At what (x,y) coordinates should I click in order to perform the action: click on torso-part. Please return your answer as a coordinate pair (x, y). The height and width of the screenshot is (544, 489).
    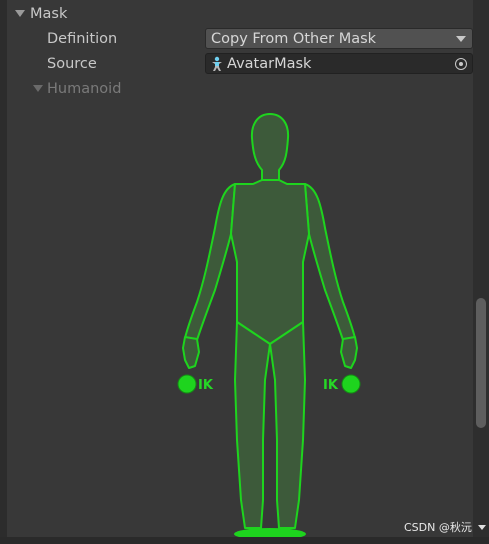
    Looking at the image, I should click on (270, 262).